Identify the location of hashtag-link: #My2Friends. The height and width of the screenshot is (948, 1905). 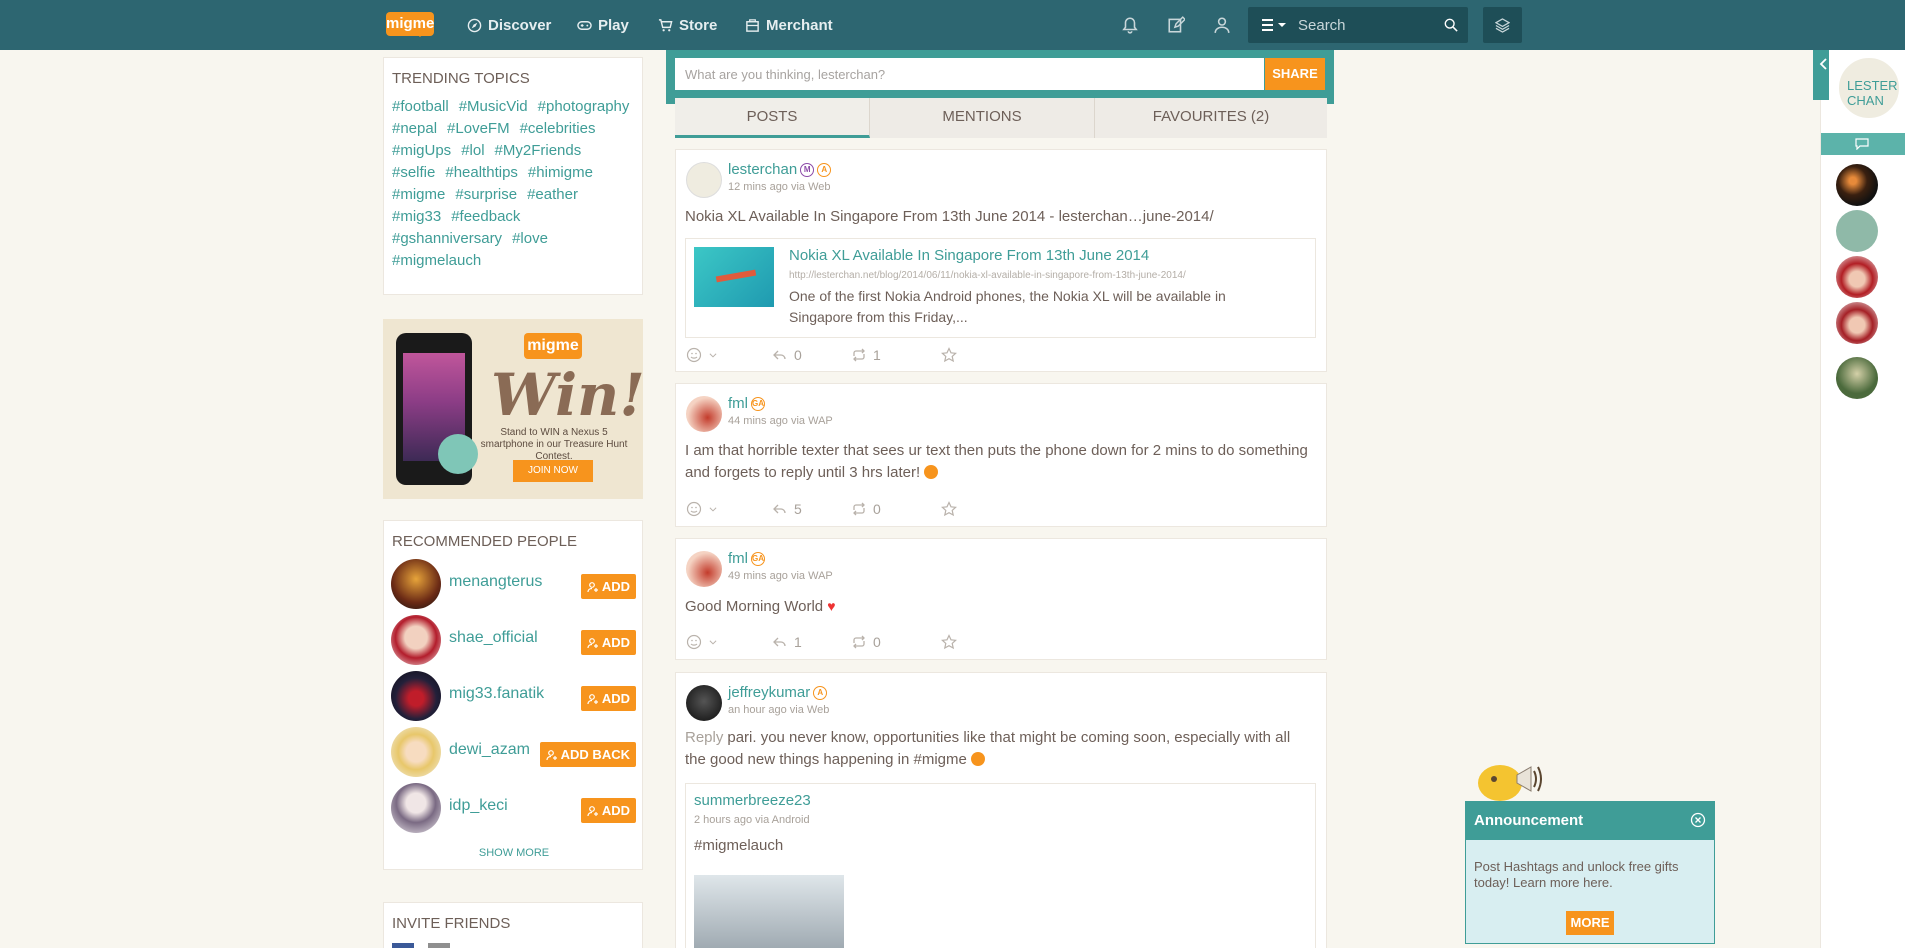
(538, 151).